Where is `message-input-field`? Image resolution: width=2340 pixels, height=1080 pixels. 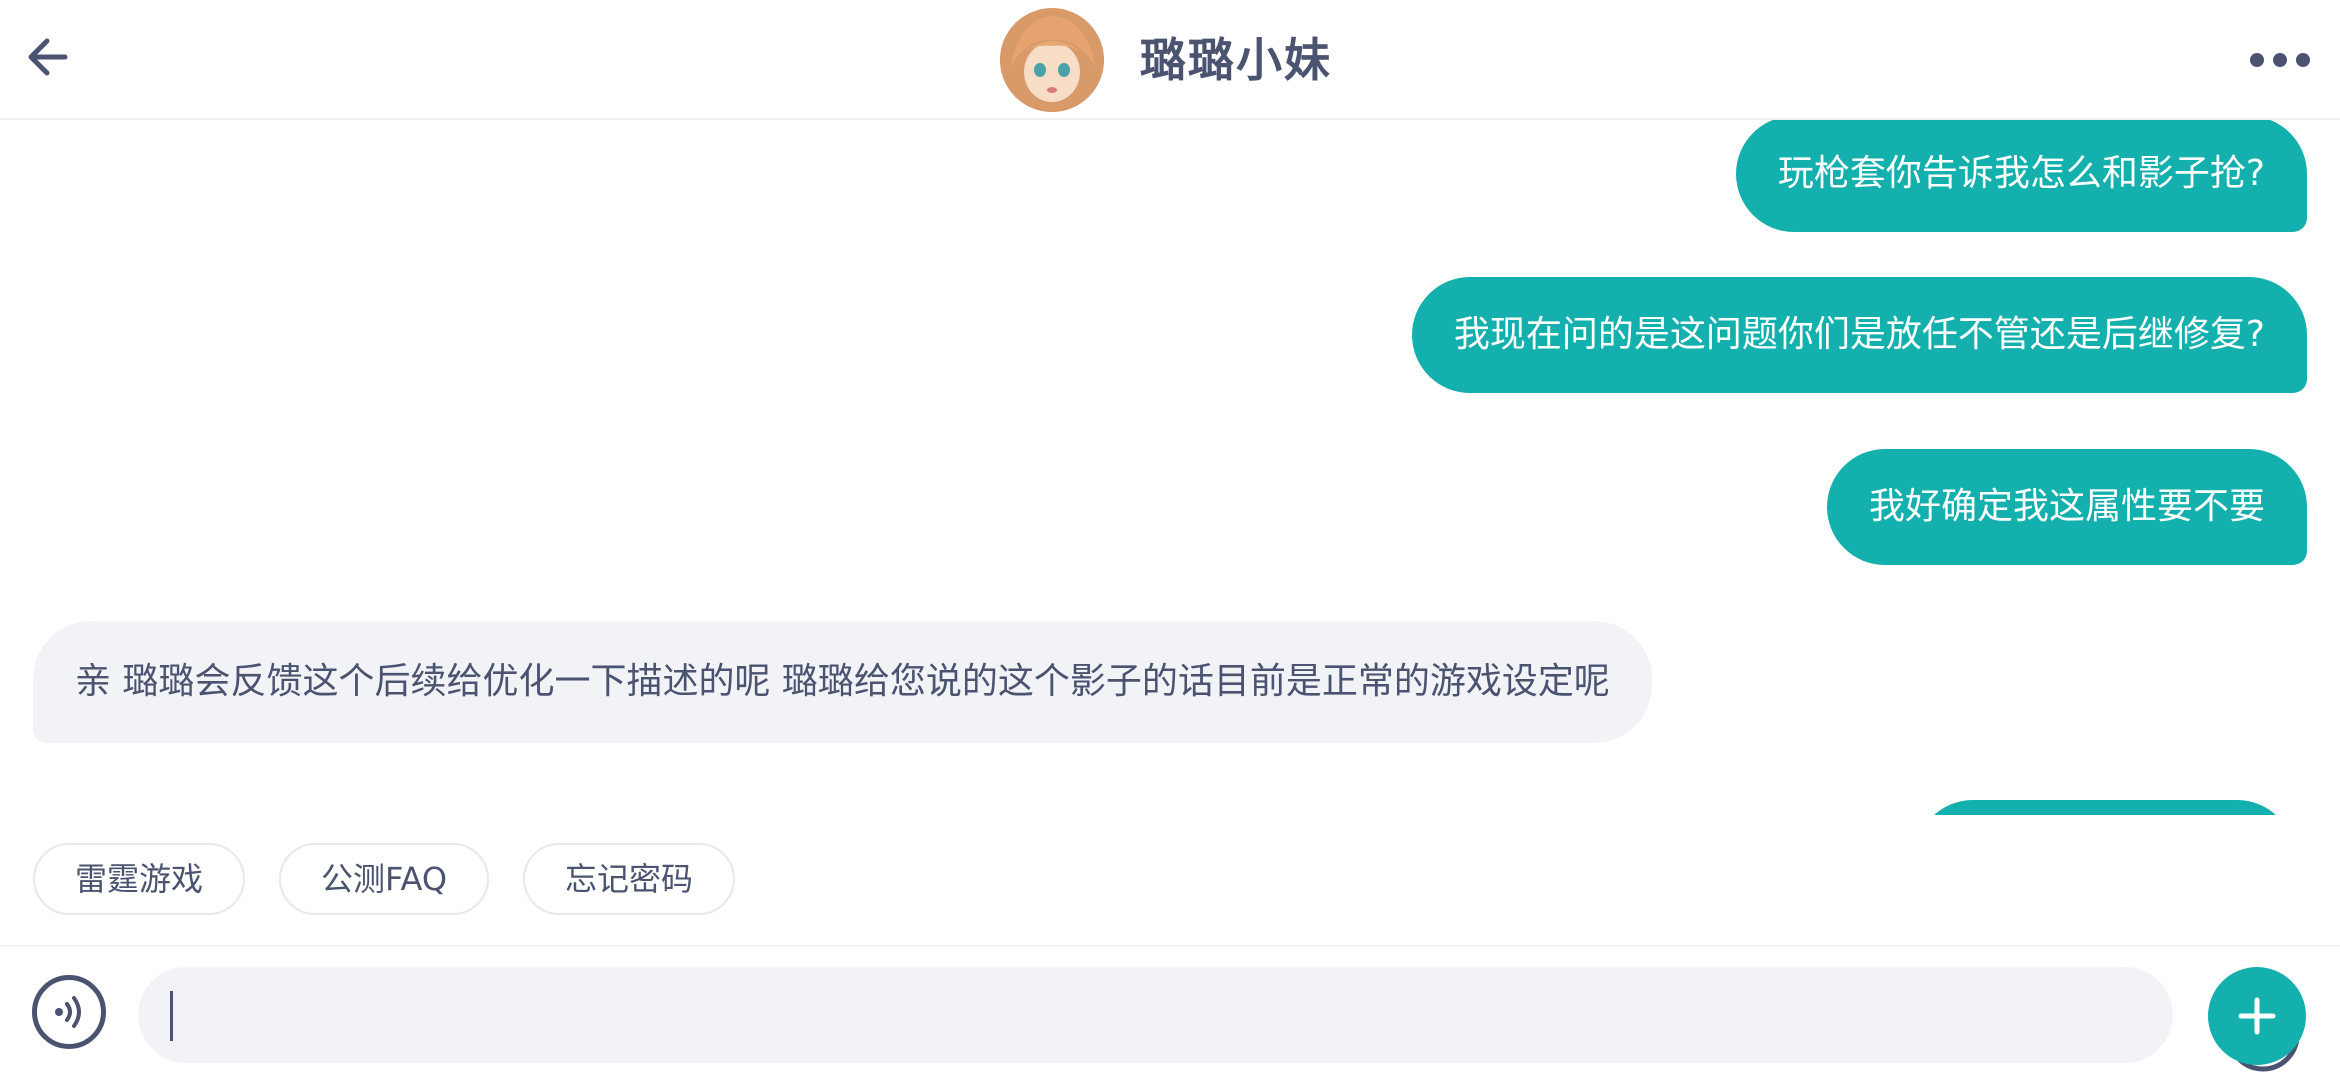
message-input-field is located at coordinates (1219, 1019).